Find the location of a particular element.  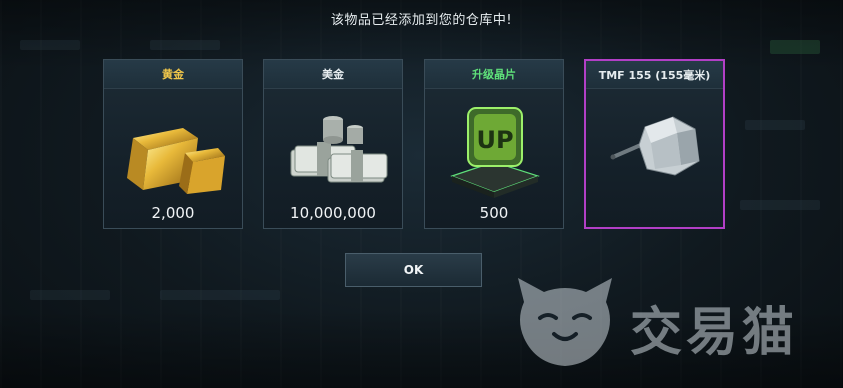

reward-card-gold: 黄金 2,000 is located at coordinates (173, 144).